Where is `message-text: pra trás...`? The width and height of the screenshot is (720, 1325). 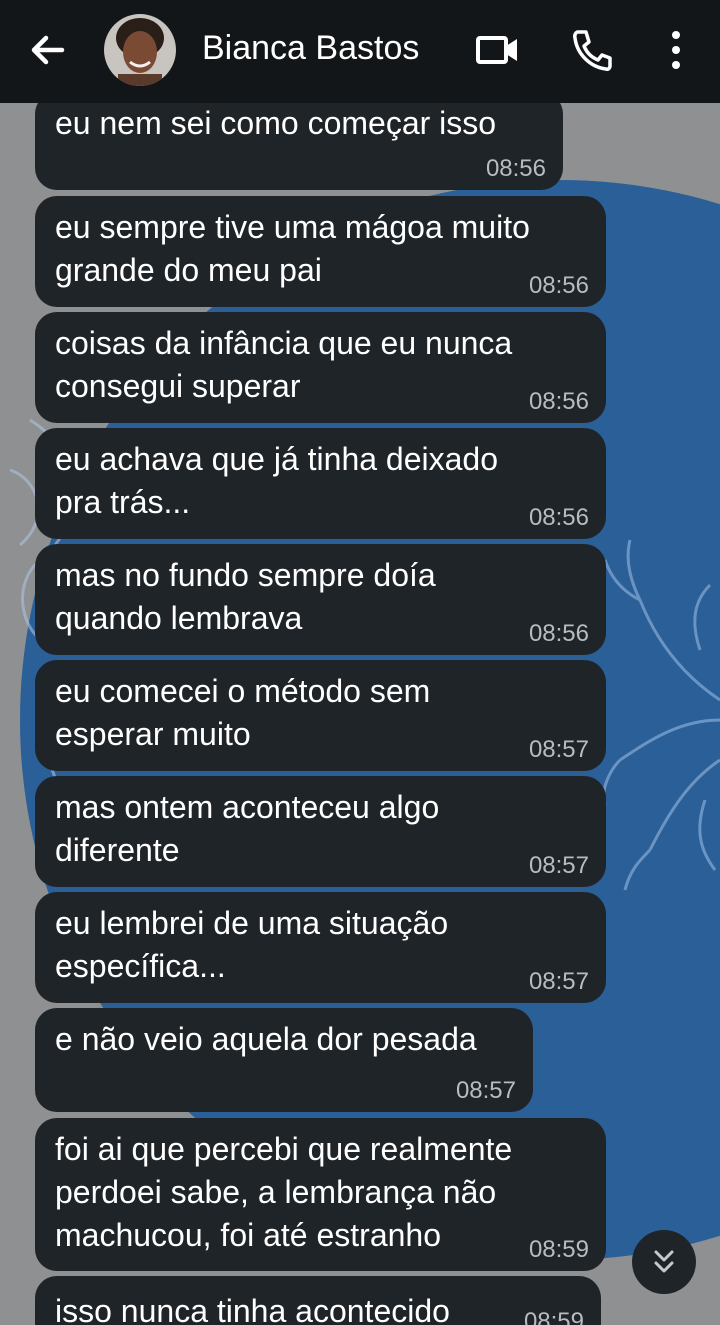 message-text: pra trás... is located at coordinates (123, 502).